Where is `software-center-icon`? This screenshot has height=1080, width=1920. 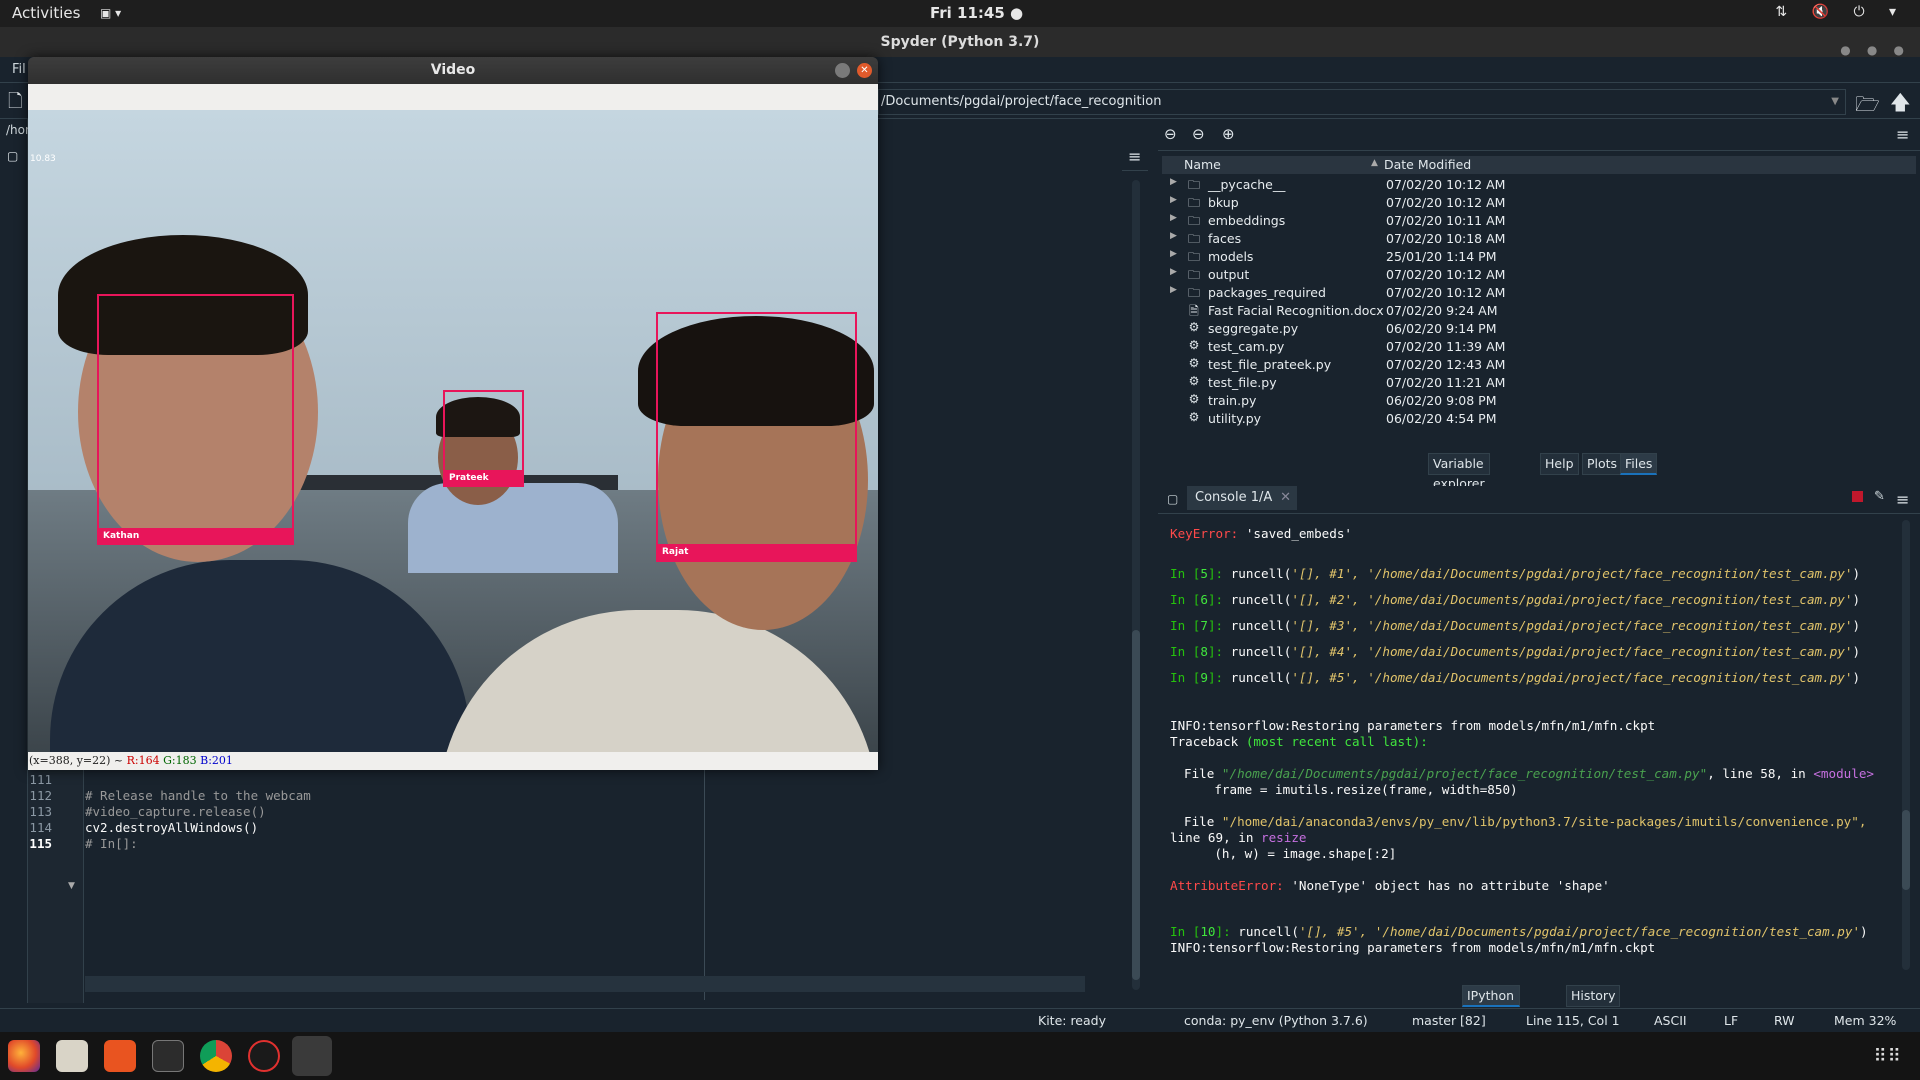
software-center-icon is located at coordinates (120, 1056).